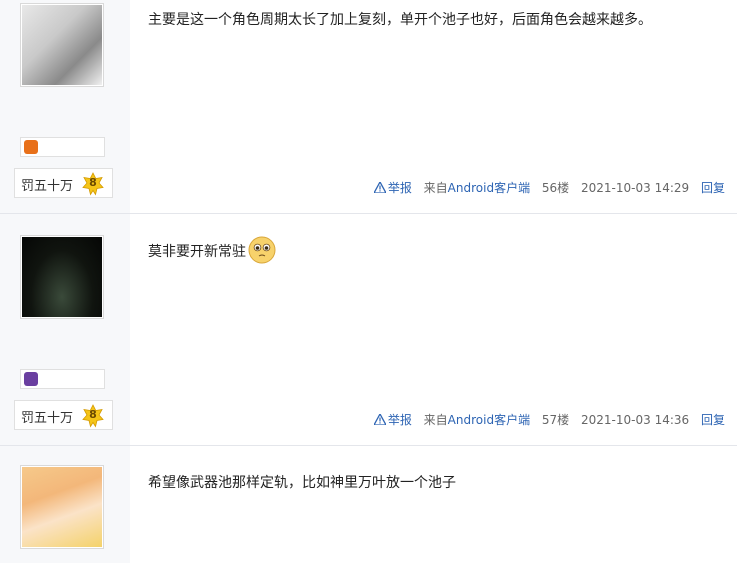 The height and width of the screenshot is (563, 737). What do you see at coordinates (400, 20) in the screenshot?
I see `post-content: 主要是这一个角色周期太长了加上复刻，单开个池子也好，后面角色会越来越多。` at bounding box center [400, 20].